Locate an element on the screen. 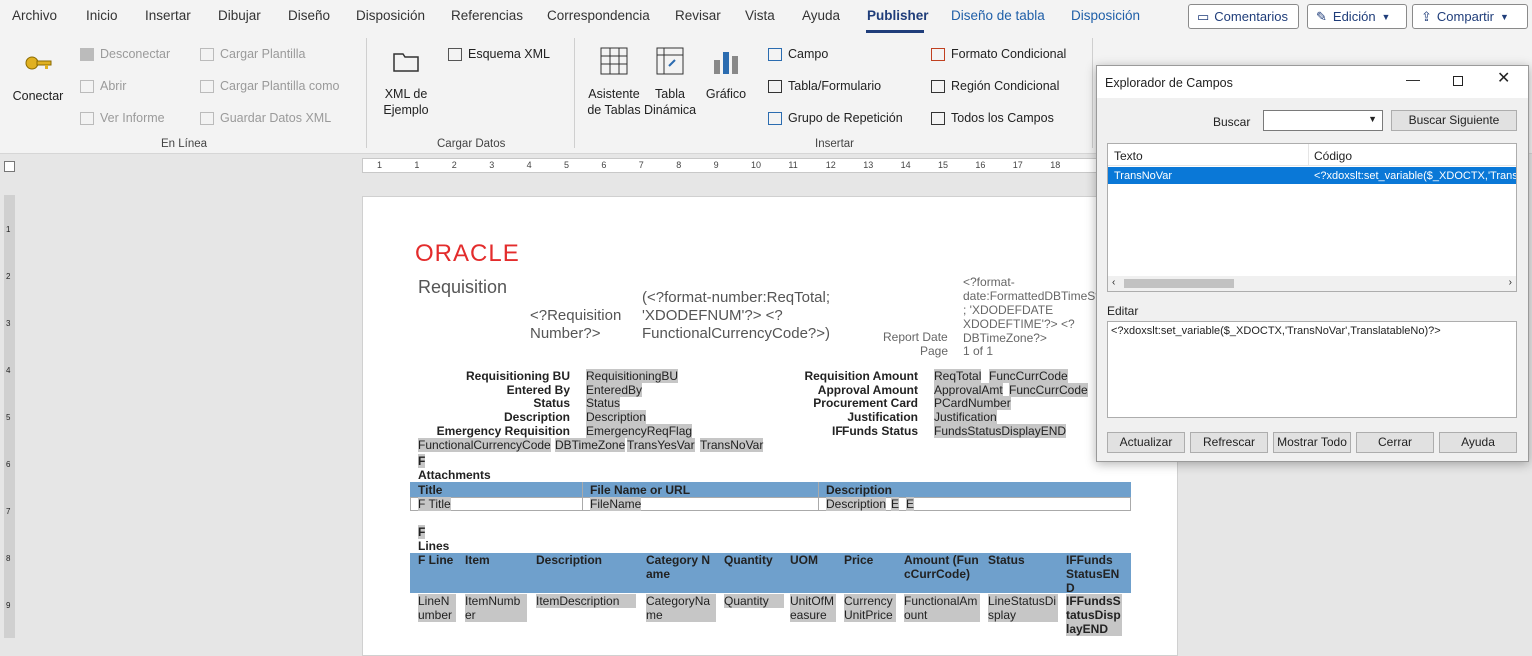 Image resolution: width=1532 pixels, height=656 pixels. menu-disposicion: Disposición is located at coordinates (390, 15).